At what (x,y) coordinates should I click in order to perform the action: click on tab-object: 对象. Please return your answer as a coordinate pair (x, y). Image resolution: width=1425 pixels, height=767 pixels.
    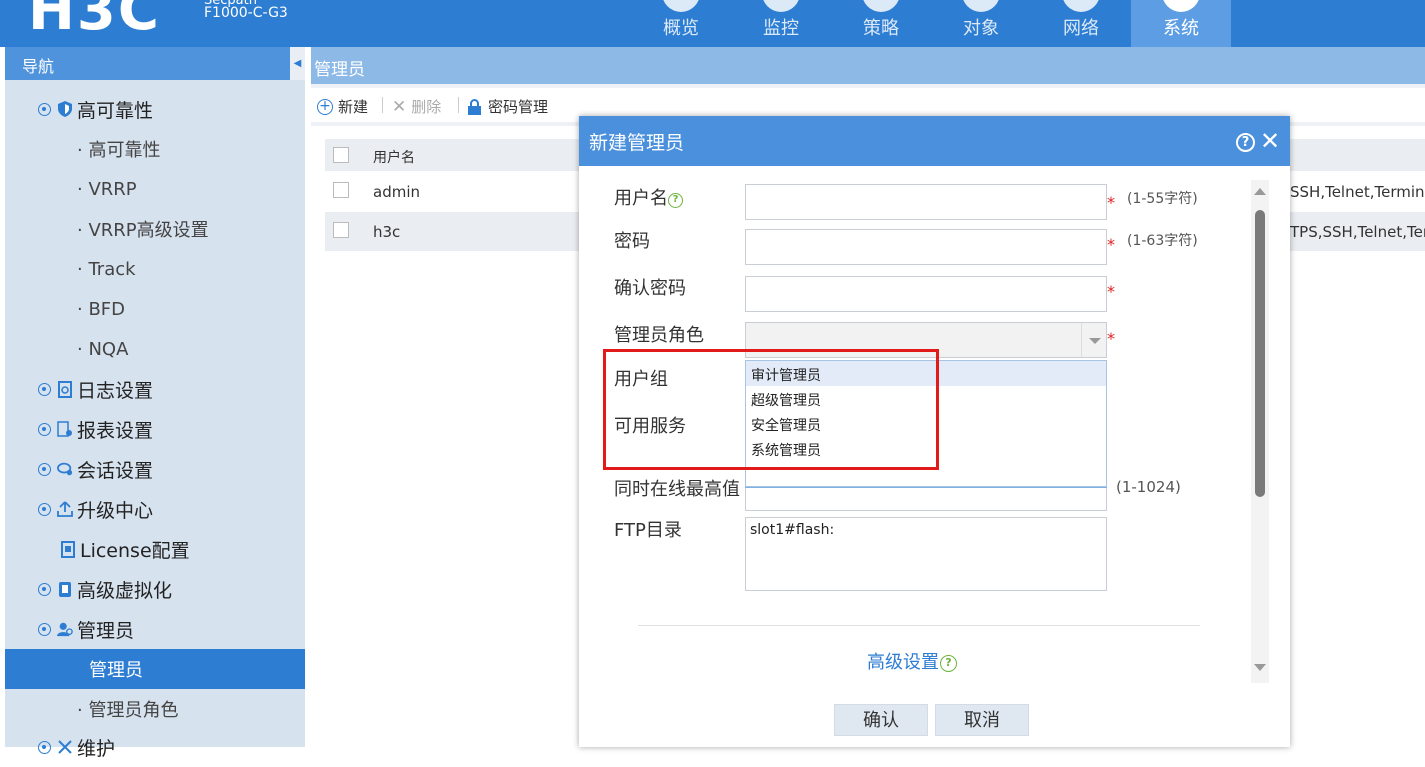
    Looking at the image, I should click on (981, 23).